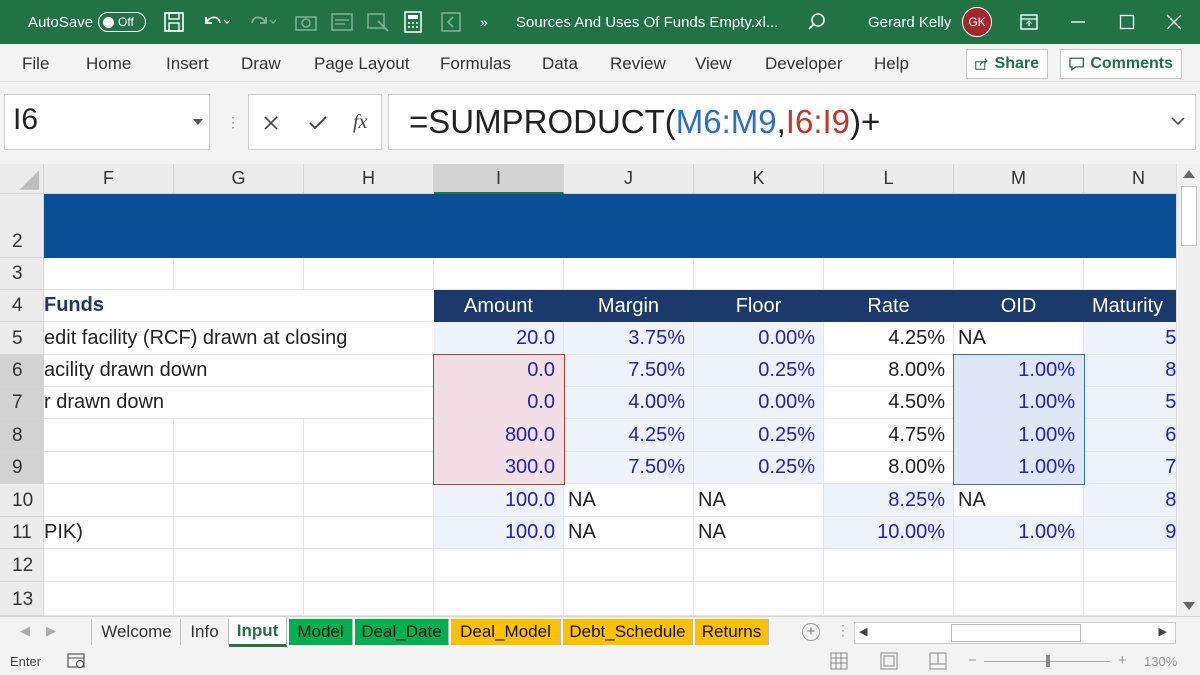 The width and height of the screenshot is (1200, 675). I want to click on comments-button: Comments, so click(1121, 64).